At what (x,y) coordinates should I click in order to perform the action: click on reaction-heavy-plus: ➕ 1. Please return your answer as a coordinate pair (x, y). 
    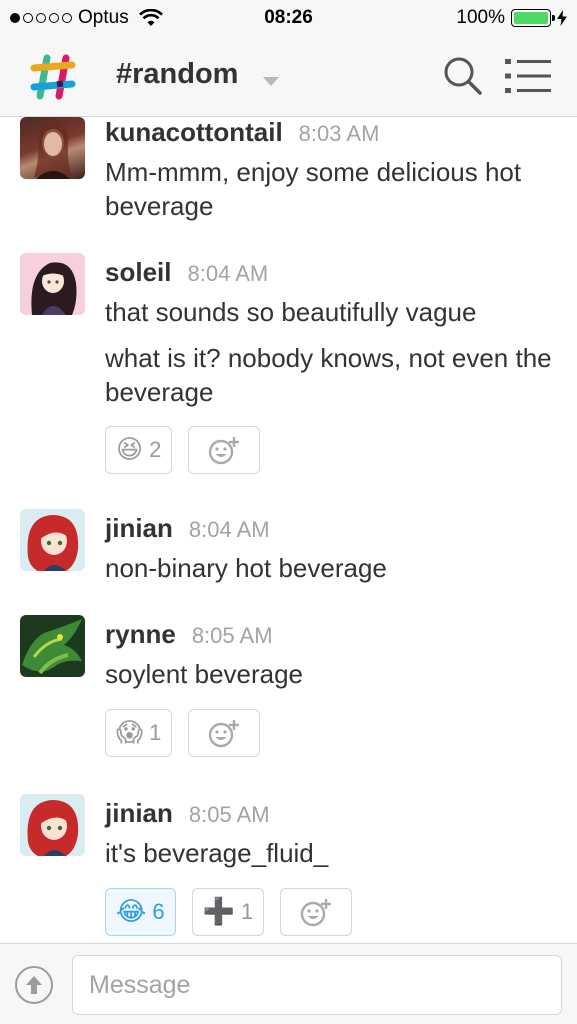
    Looking at the image, I should click on (228, 912).